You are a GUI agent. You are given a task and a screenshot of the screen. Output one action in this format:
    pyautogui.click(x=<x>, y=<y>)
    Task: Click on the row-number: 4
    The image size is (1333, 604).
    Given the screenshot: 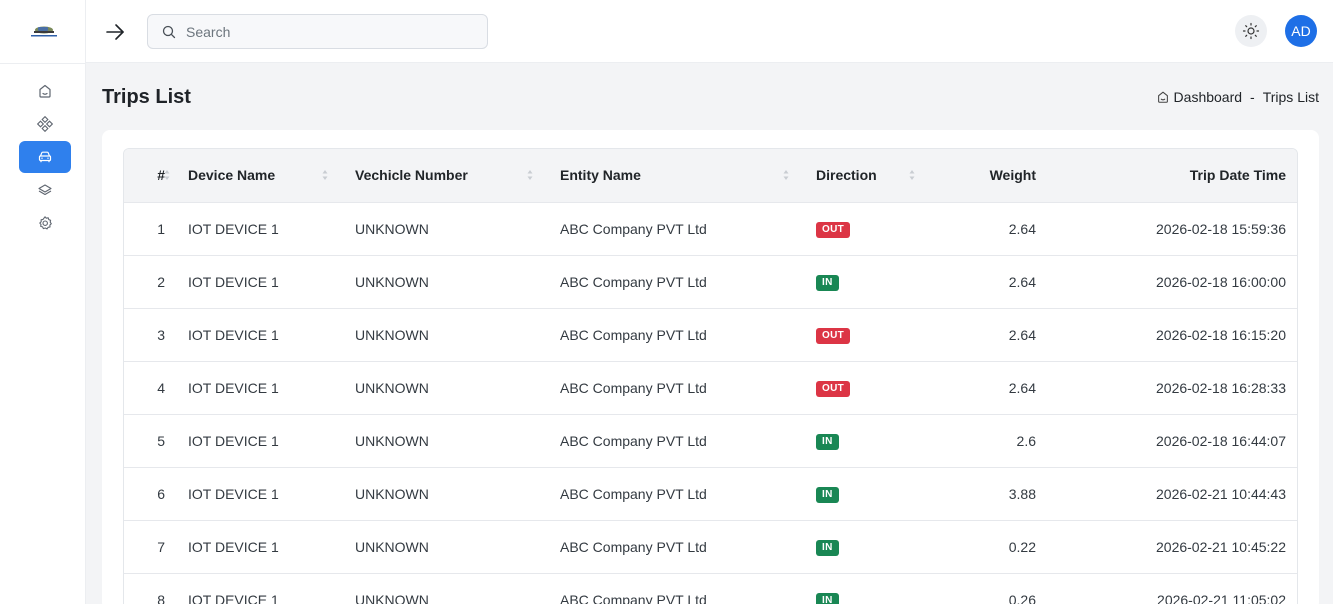 What is the action you would take?
    pyautogui.click(x=161, y=387)
    